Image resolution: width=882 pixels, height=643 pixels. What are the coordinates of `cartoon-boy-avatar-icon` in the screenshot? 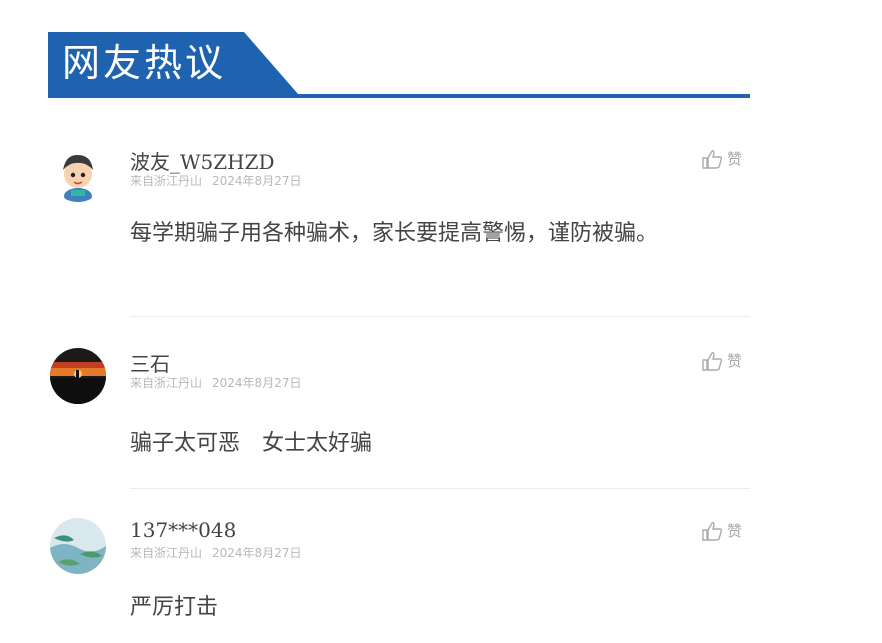 It's located at (78, 174).